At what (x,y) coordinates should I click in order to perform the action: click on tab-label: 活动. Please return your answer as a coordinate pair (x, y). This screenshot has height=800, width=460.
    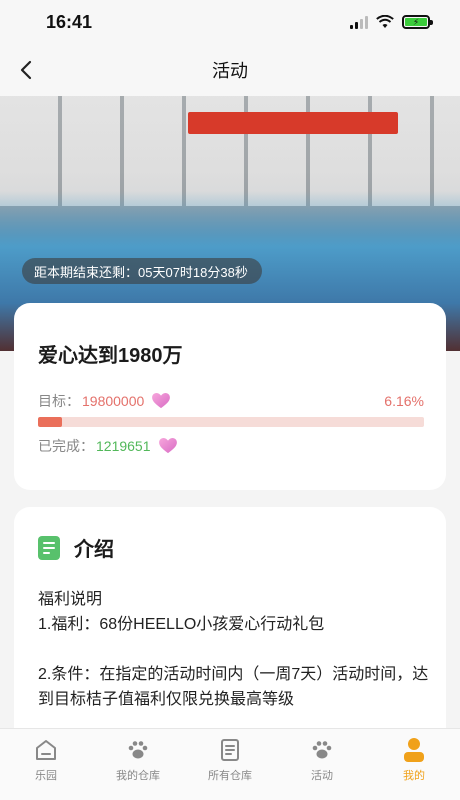
    Looking at the image, I should click on (322, 776).